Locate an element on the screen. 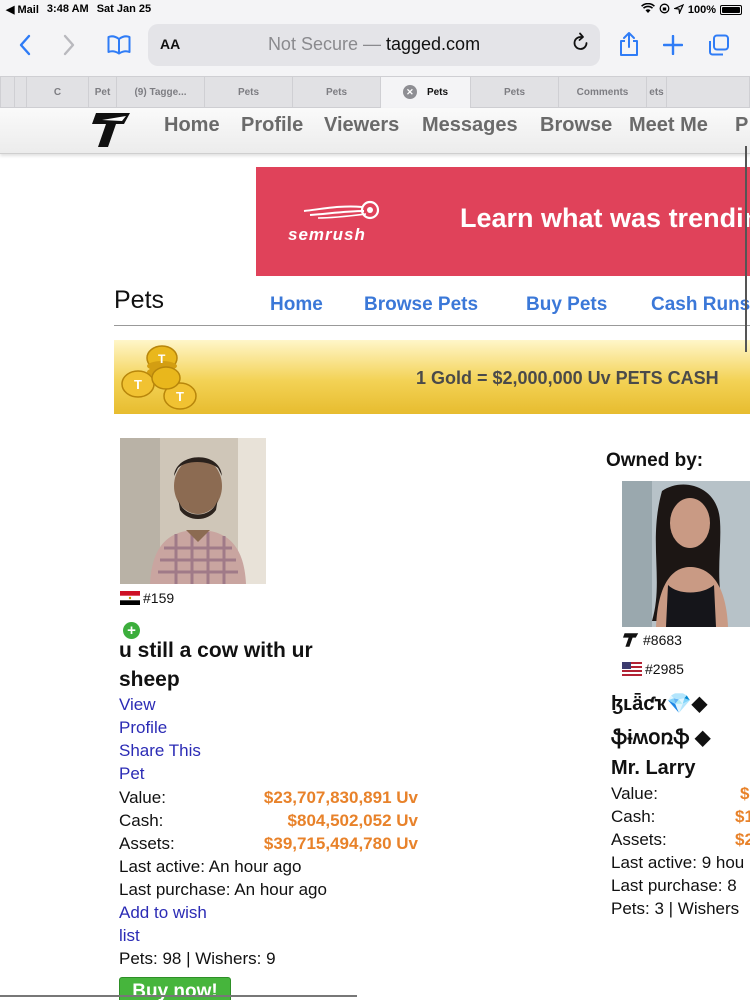  nav-profile: Profile is located at coordinates (272, 125).